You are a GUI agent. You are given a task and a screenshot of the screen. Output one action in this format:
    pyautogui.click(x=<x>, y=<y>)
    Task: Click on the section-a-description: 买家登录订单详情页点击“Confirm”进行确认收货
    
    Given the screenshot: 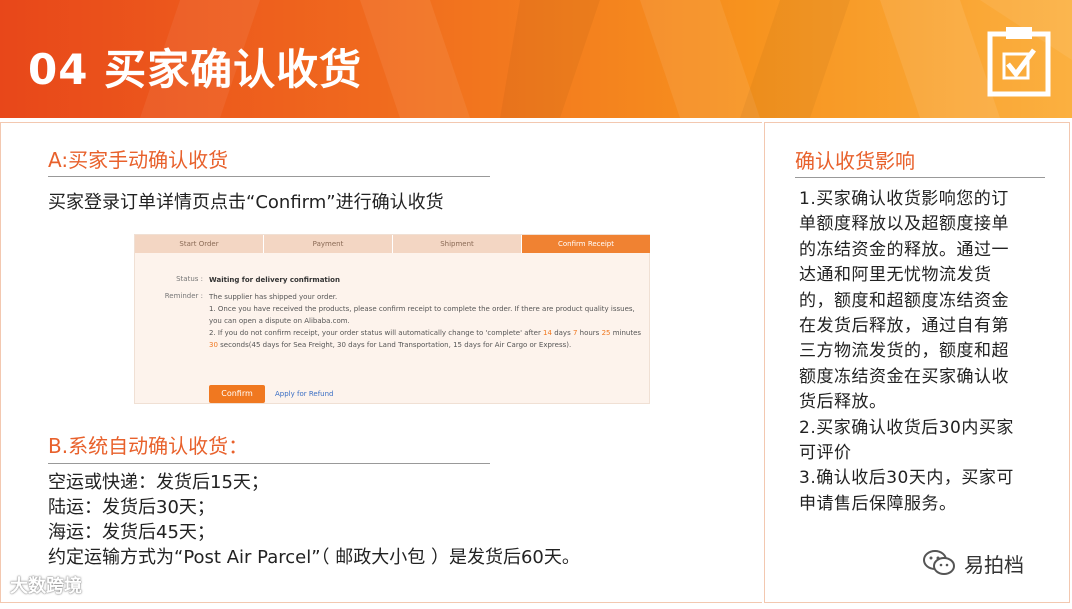 What is the action you would take?
    pyautogui.click(x=246, y=202)
    